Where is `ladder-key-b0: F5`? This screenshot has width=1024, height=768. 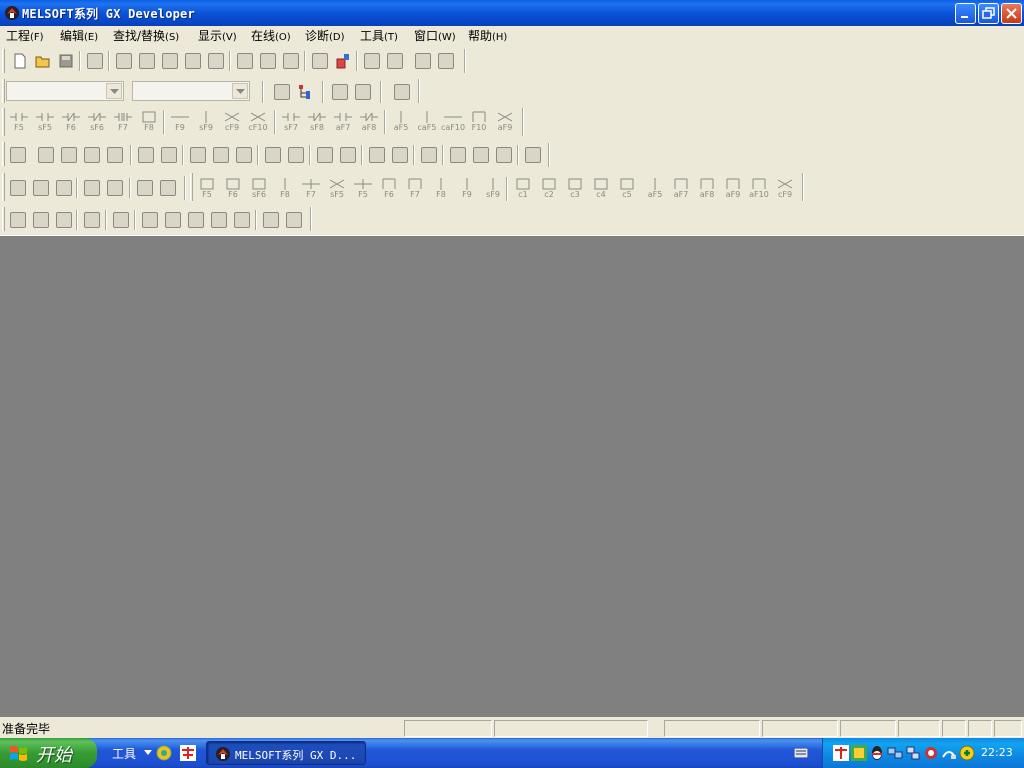 ladder-key-b0: F5 is located at coordinates (206, 188).